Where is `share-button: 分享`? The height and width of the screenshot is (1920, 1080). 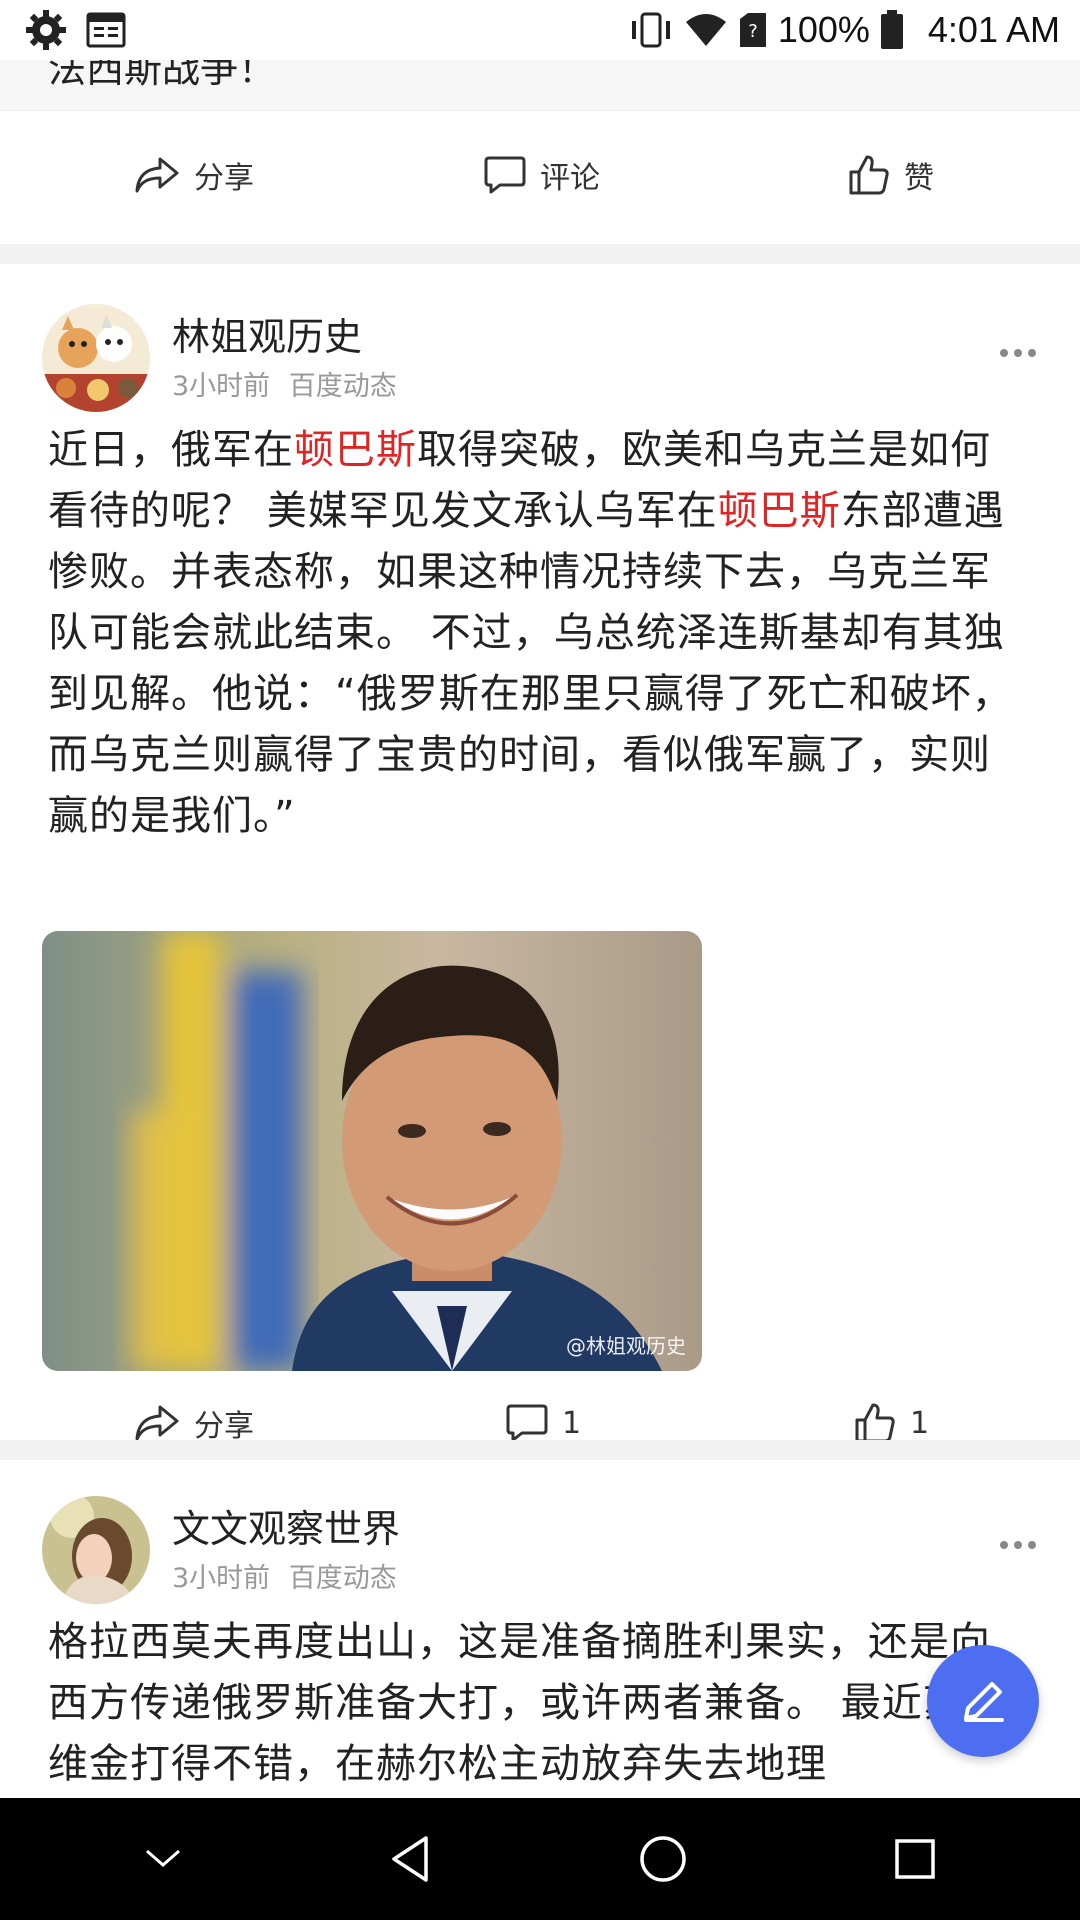
share-button: 分享 is located at coordinates (194, 175).